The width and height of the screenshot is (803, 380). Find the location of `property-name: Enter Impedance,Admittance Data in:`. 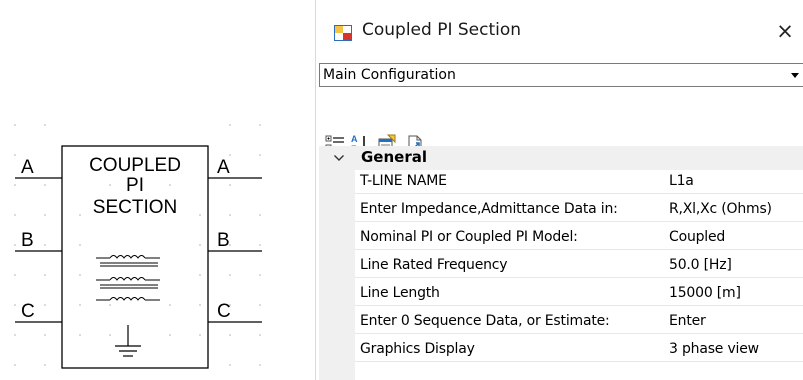

property-name: Enter Impedance,Admittance Data in: is located at coordinates (489, 209).